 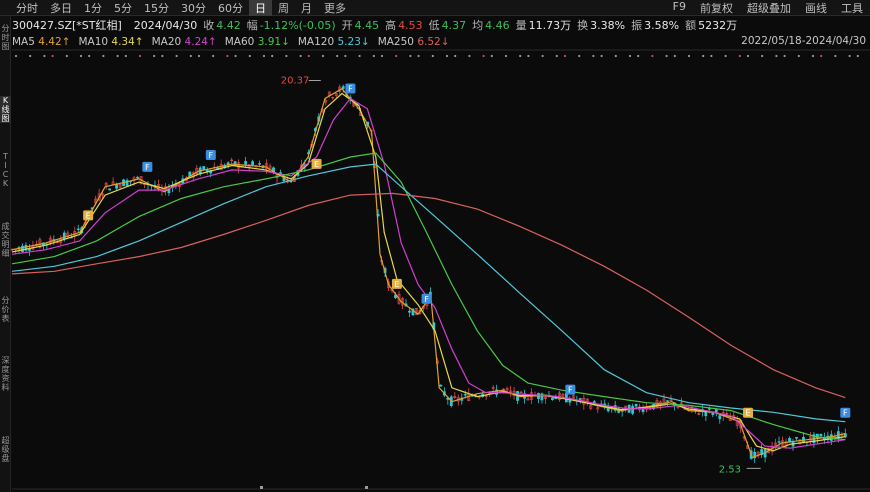 I want to click on low-price-label: 2.53, so click(x=730, y=469).